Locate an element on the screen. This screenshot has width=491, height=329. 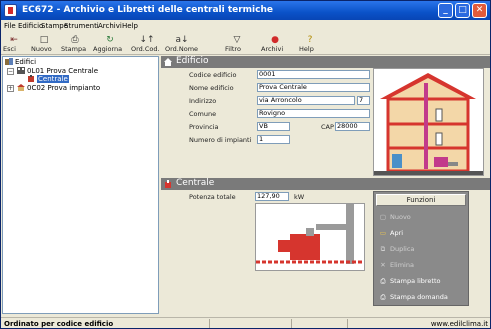
menu-file: File is located at coordinates (10, 26).